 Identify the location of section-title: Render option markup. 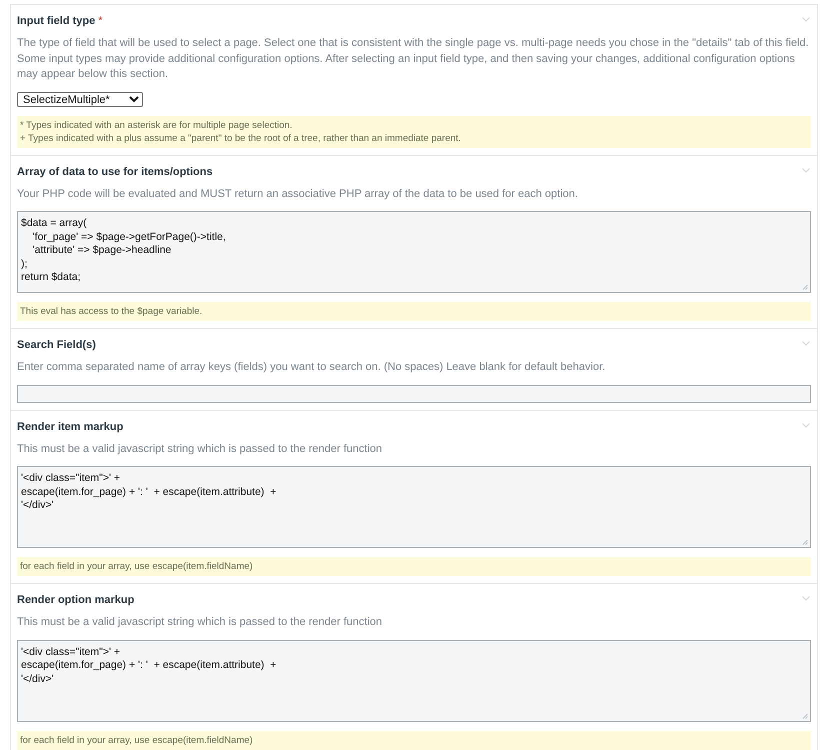
(75, 600).